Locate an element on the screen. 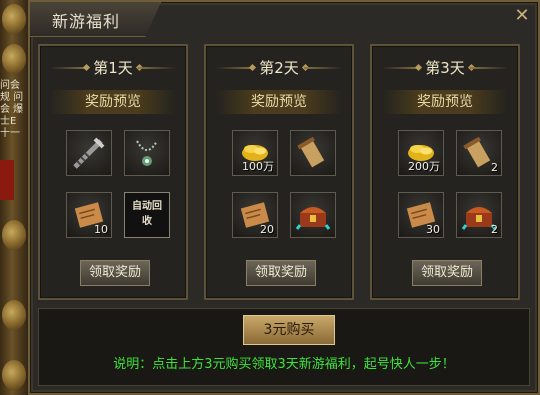 This screenshot has width=540, height=395. buy-button: 3元购买 is located at coordinates (289, 330).